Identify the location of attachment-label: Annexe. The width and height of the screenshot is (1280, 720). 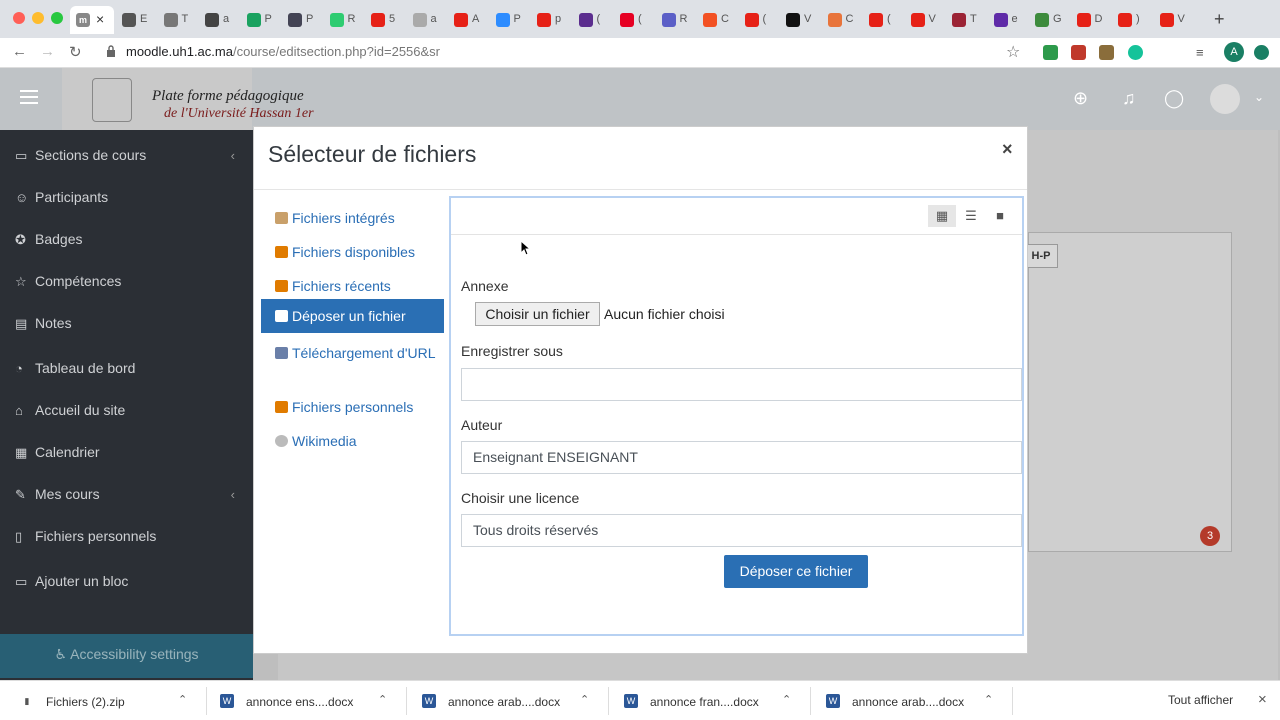
(485, 286).